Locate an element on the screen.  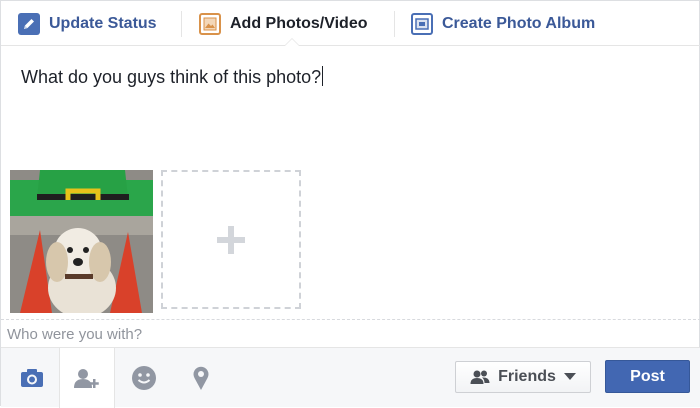
photo-thumbnail is located at coordinates (81, 241).